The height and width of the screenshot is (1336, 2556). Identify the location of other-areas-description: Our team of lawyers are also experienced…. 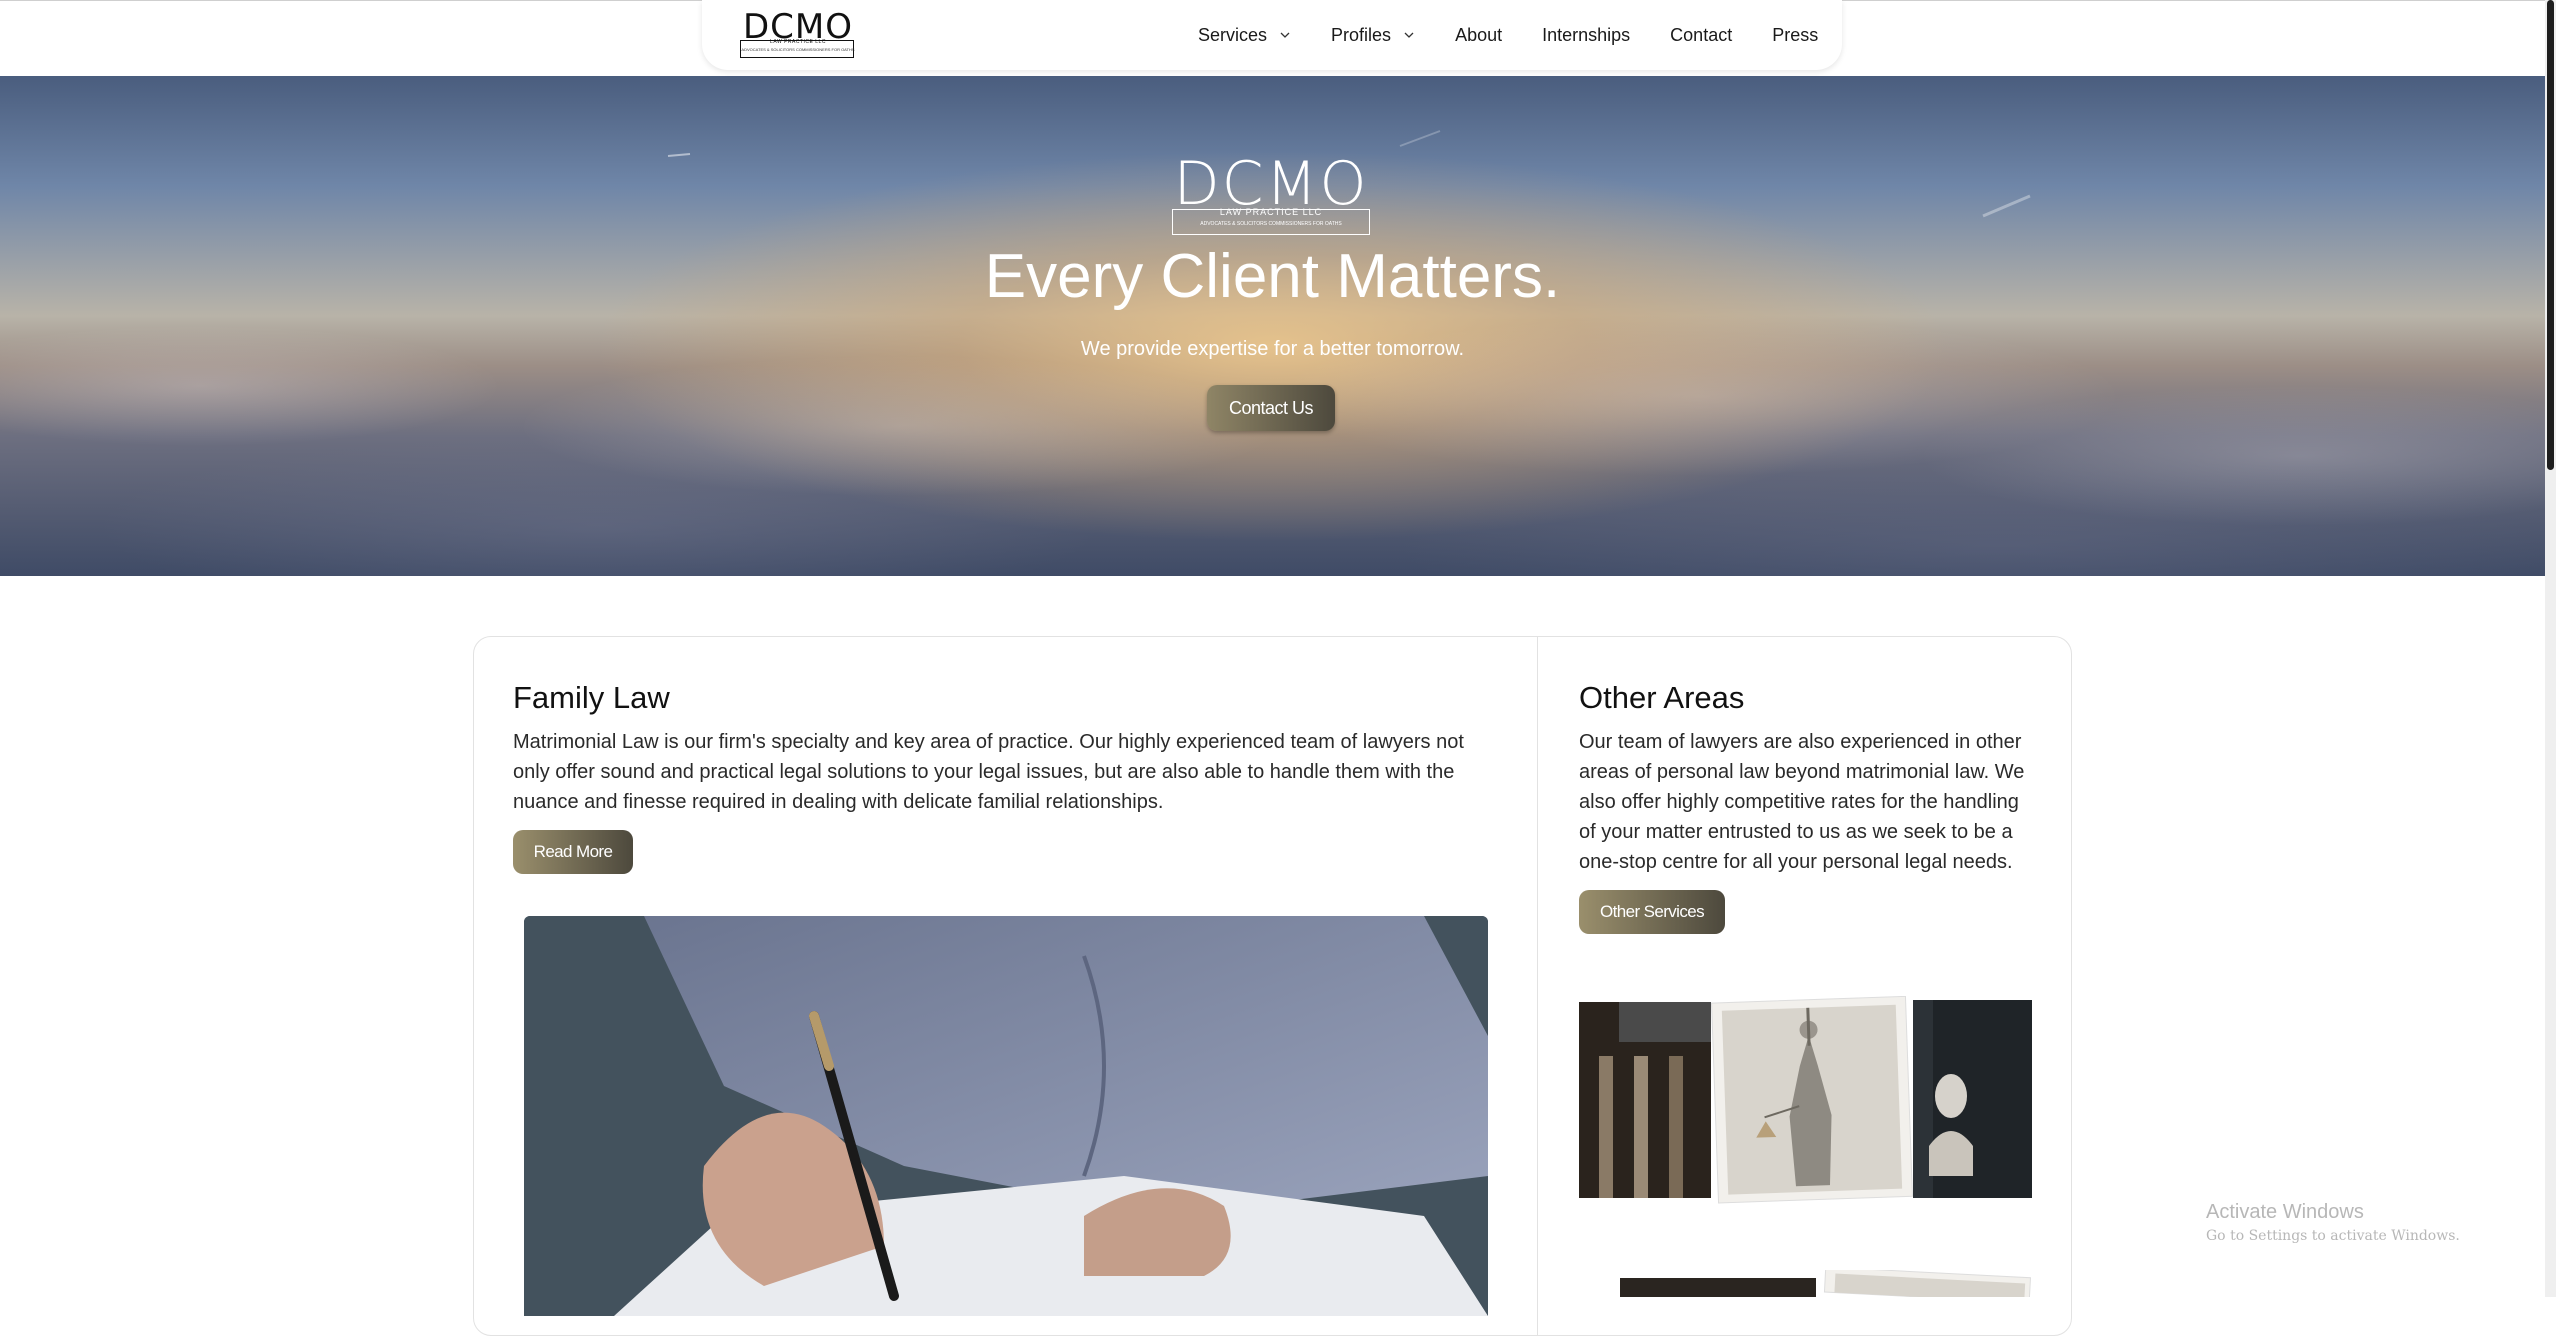
(1802, 802).